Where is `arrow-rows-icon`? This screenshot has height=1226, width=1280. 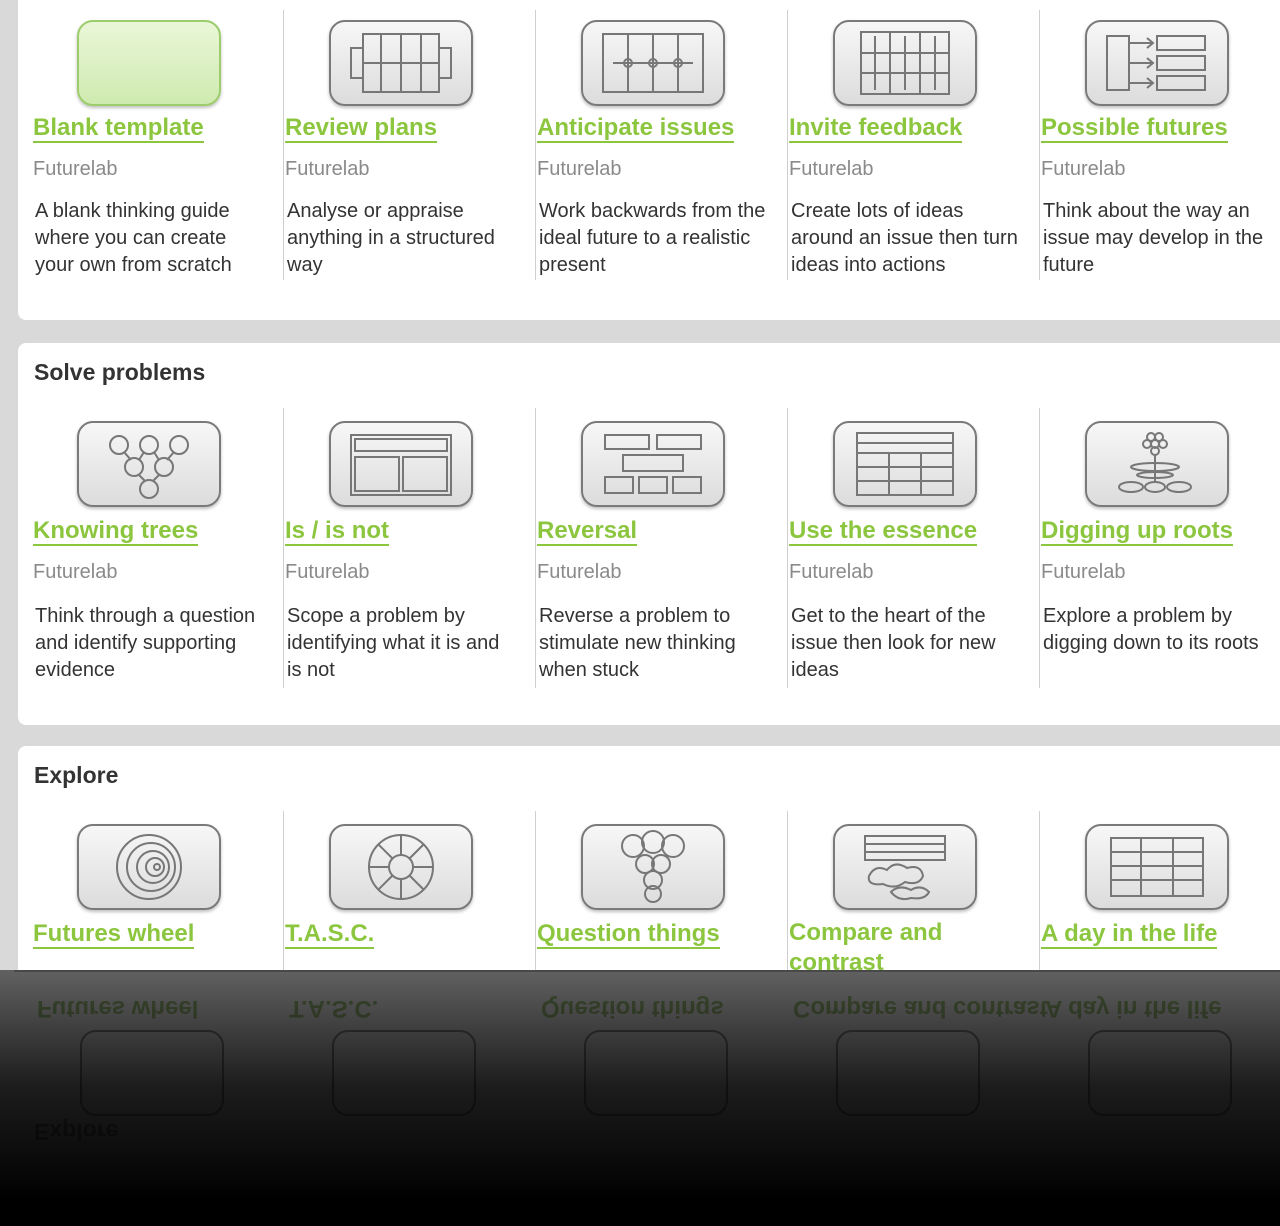 arrow-rows-icon is located at coordinates (1157, 63).